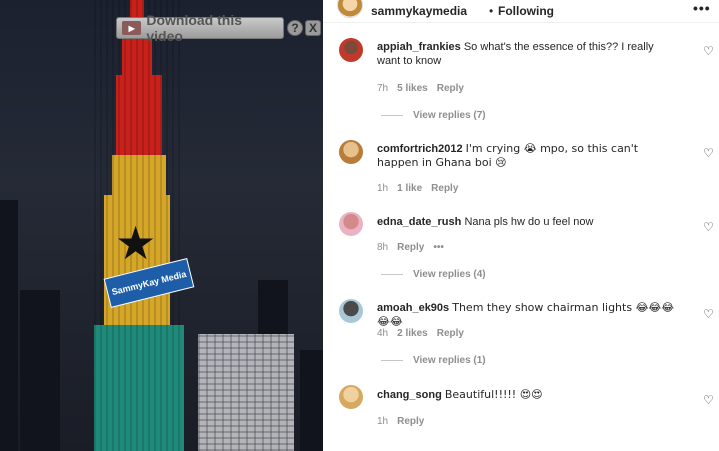  What do you see at coordinates (413, 308) in the screenshot?
I see `comment-username: amoah_ek90s` at bounding box center [413, 308].